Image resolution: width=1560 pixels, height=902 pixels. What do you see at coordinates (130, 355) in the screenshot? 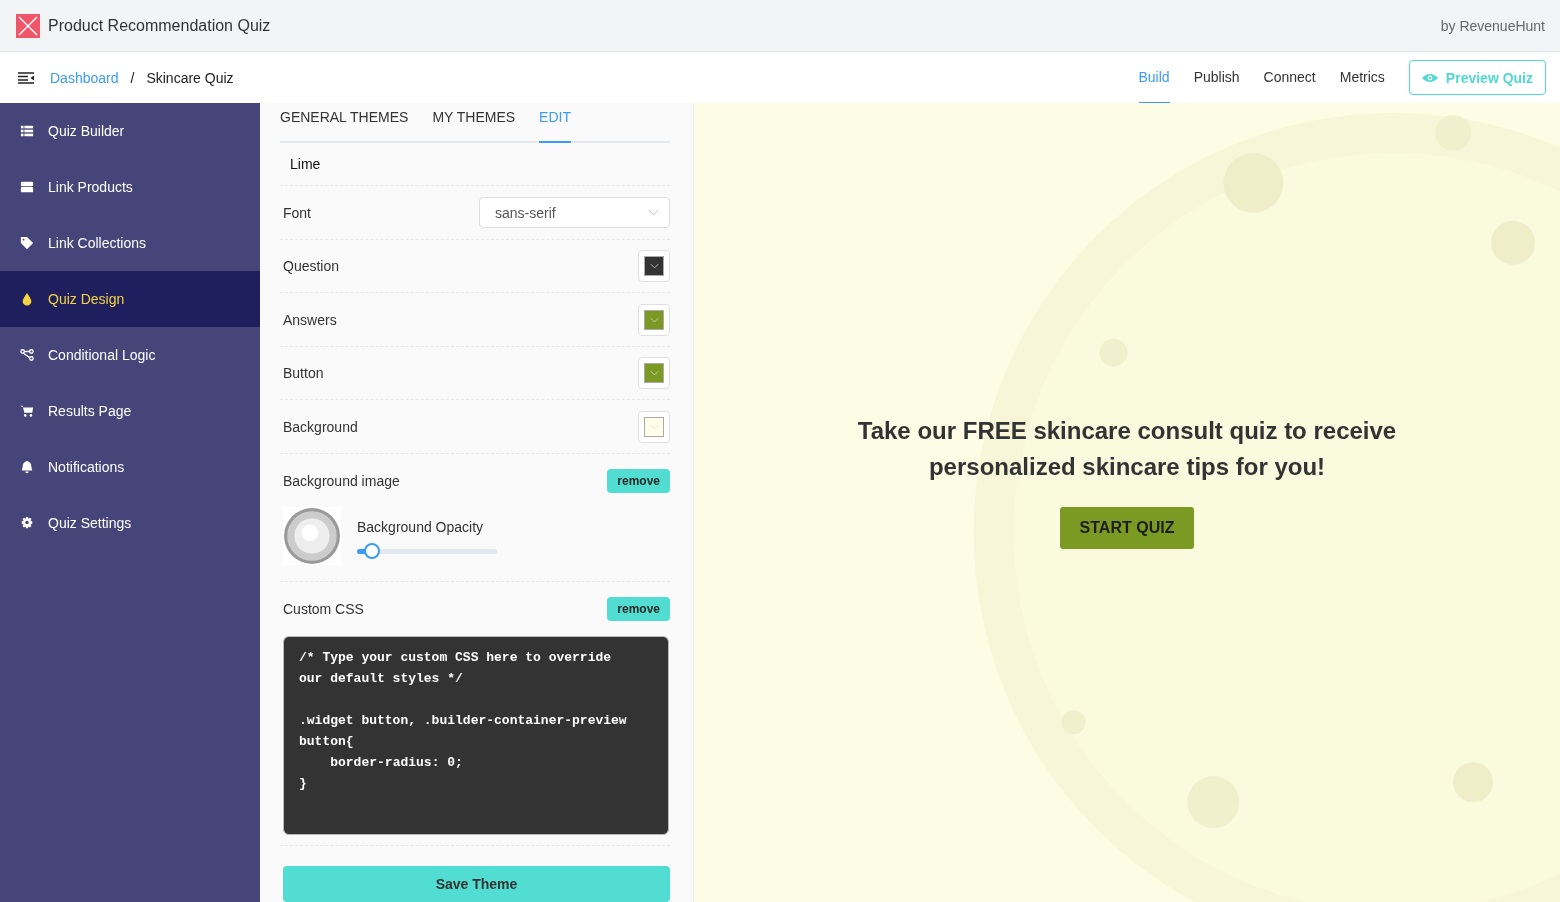
I see `sidebar-item: Conditional Logic` at bounding box center [130, 355].